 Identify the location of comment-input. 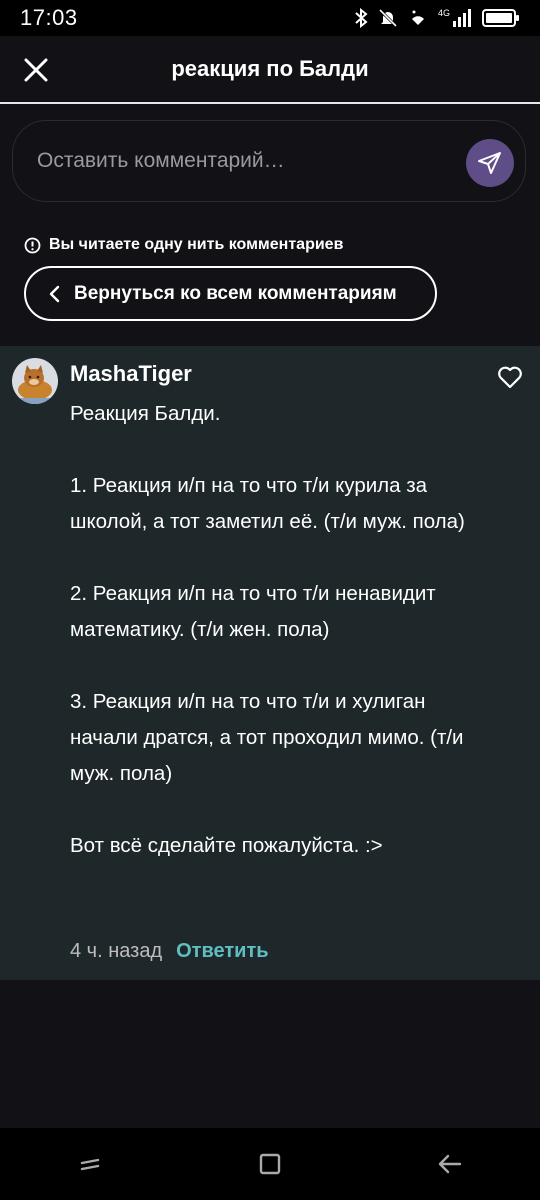
(247, 161).